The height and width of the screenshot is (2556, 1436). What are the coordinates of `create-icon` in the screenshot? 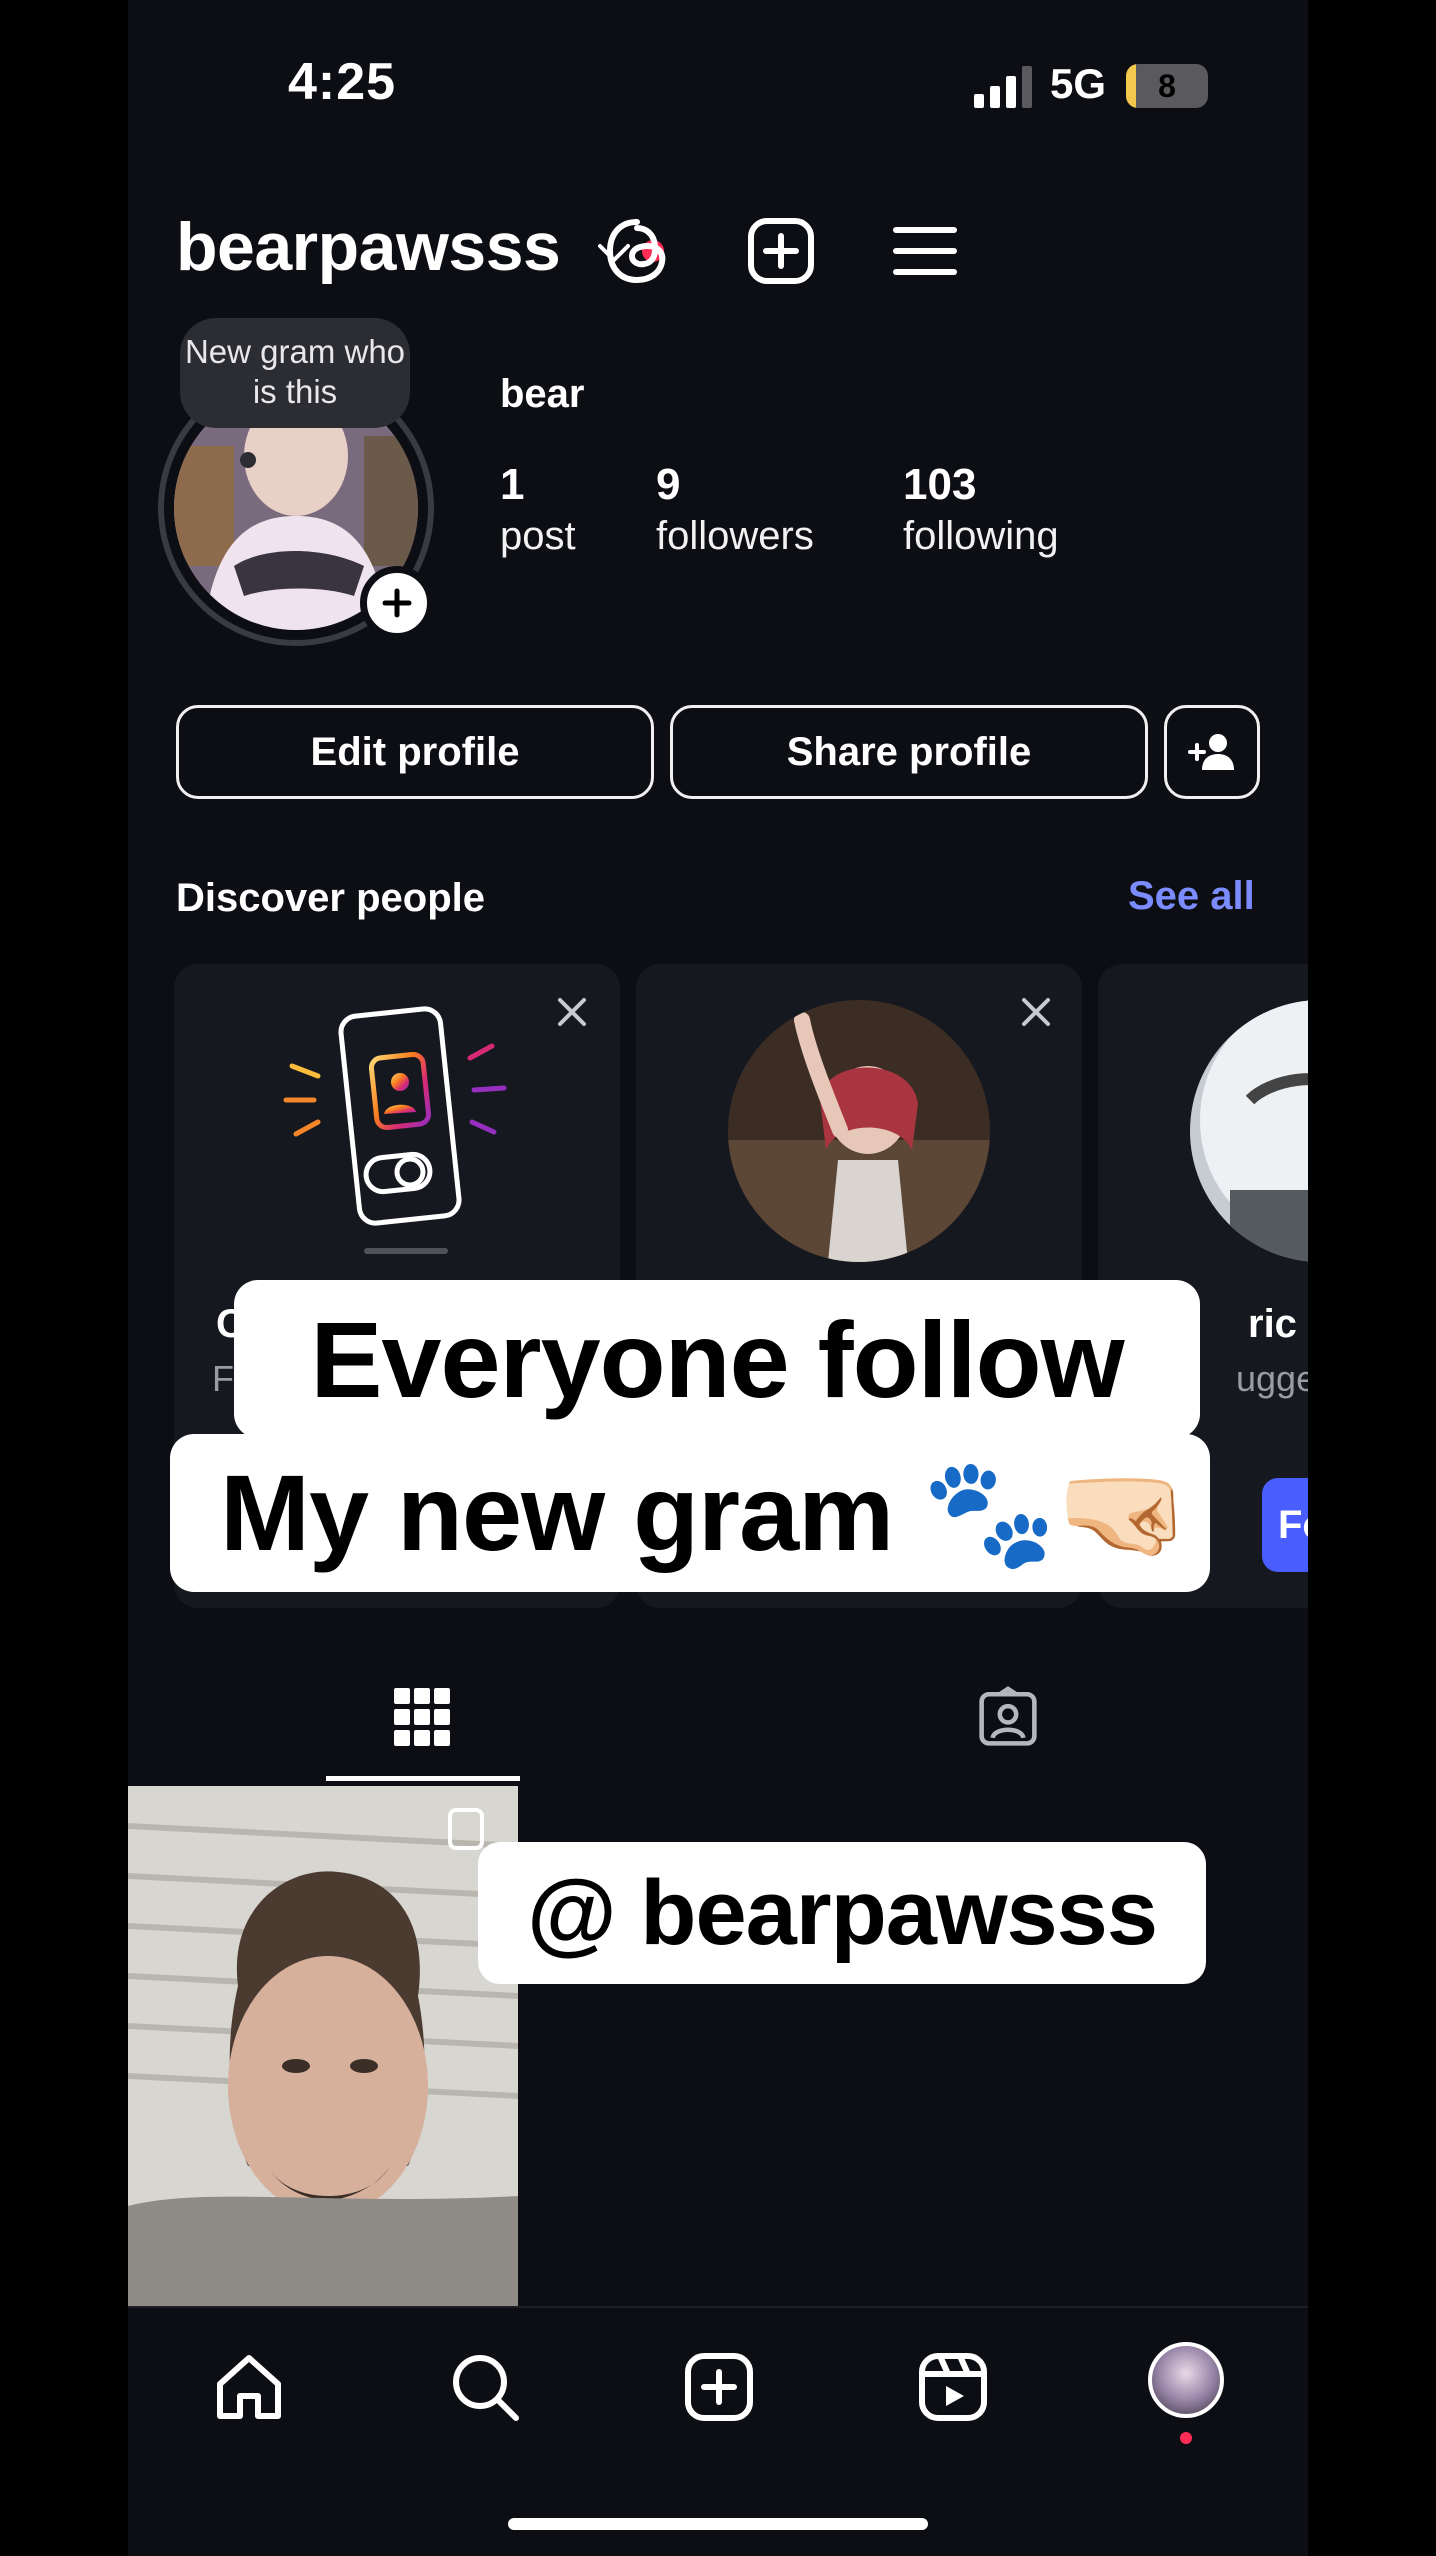 It's located at (719, 2387).